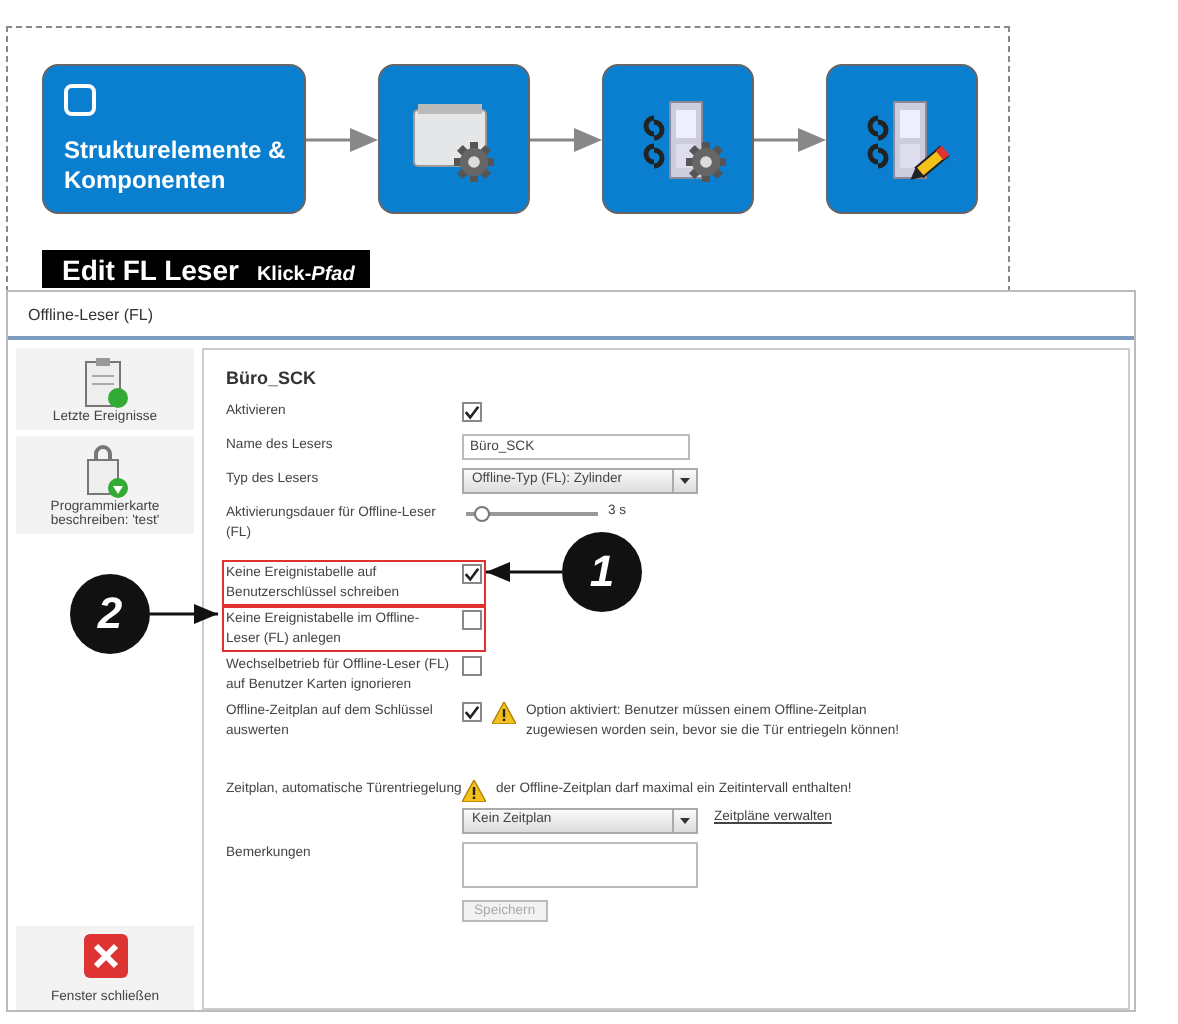 The height and width of the screenshot is (1024, 1178). What do you see at coordinates (272, 378) in the screenshot?
I see `form-heading: Büro_SCK` at bounding box center [272, 378].